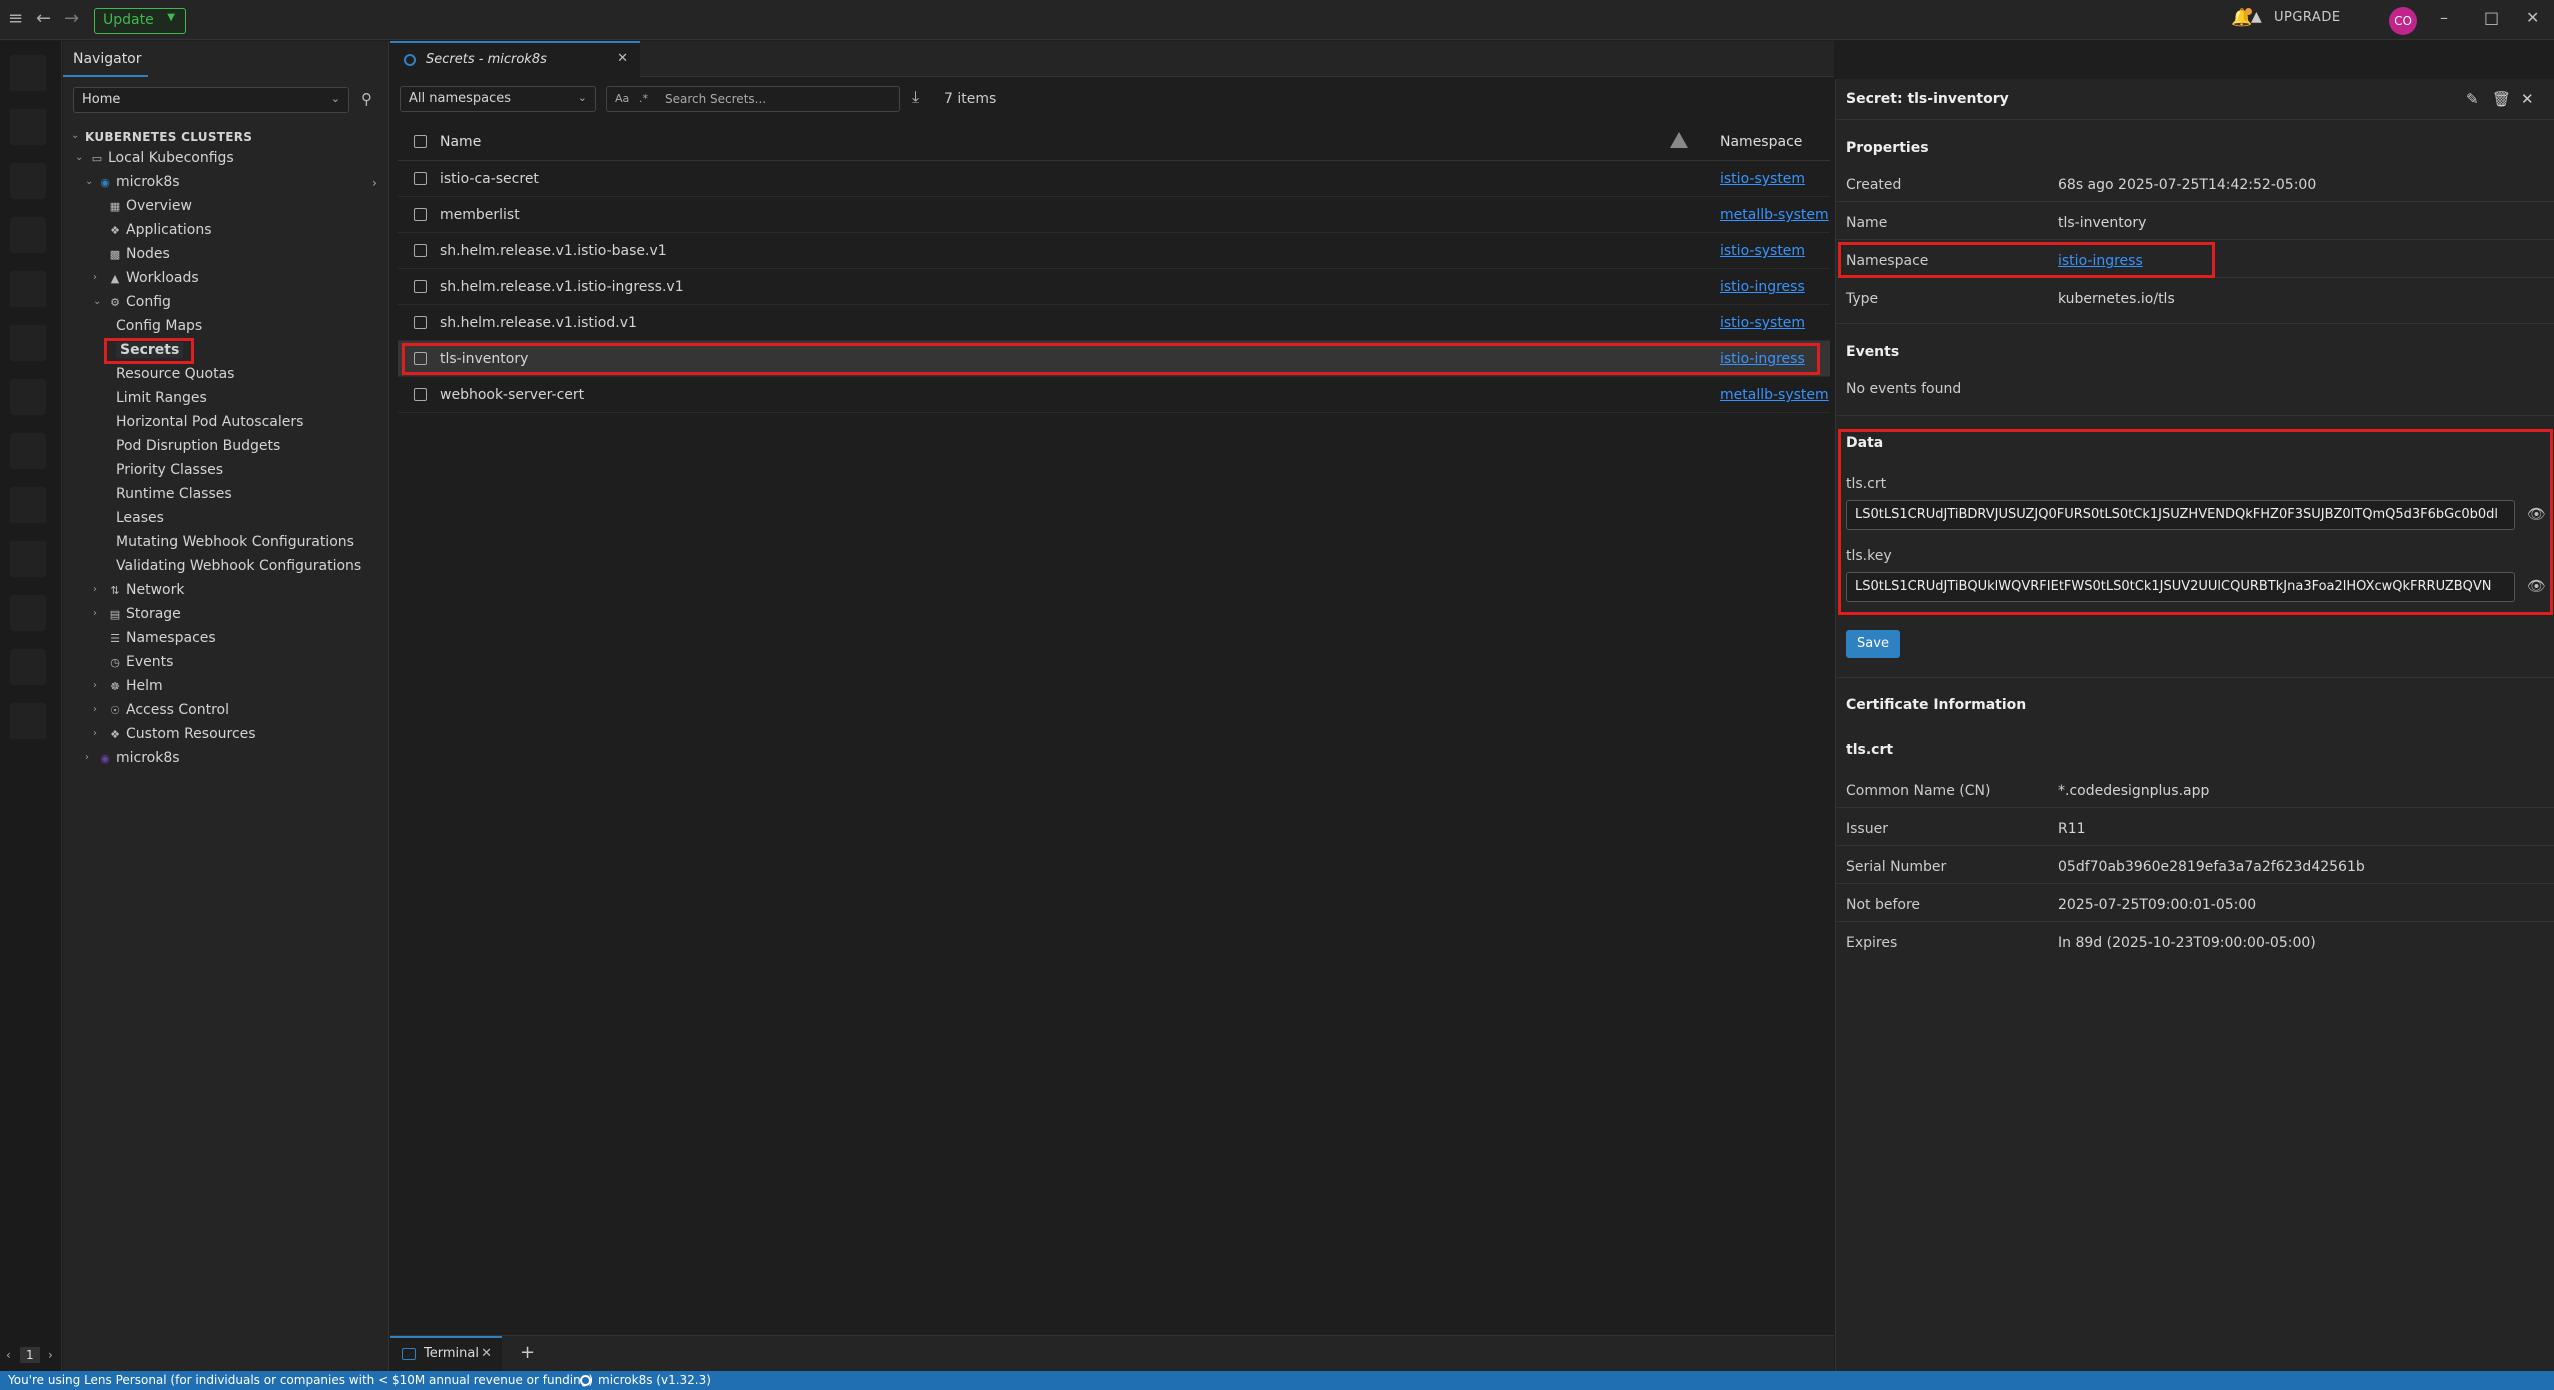 This screenshot has width=2554, height=1390. I want to click on sidebar-item-helm: ☸ Helm, so click(135, 686).